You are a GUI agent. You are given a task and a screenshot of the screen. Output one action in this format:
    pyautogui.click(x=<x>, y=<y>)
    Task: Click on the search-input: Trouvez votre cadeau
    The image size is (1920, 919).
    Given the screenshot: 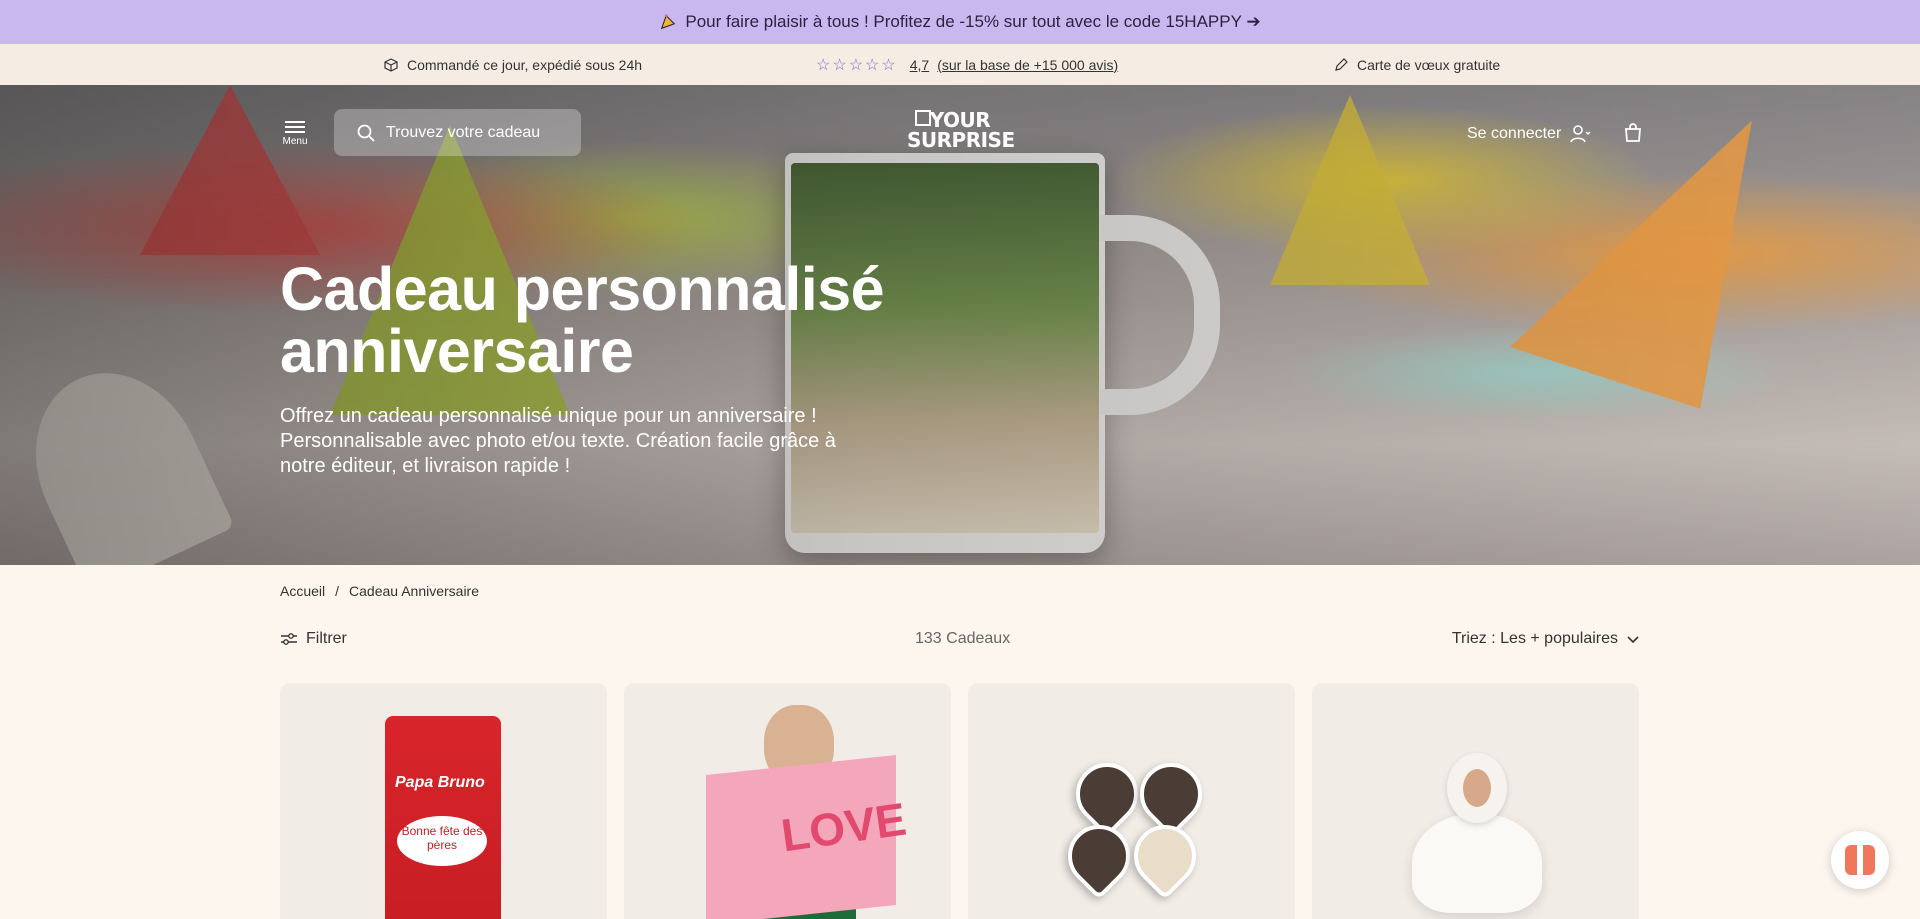 What is the action you would take?
    pyautogui.click(x=457, y=132)
    